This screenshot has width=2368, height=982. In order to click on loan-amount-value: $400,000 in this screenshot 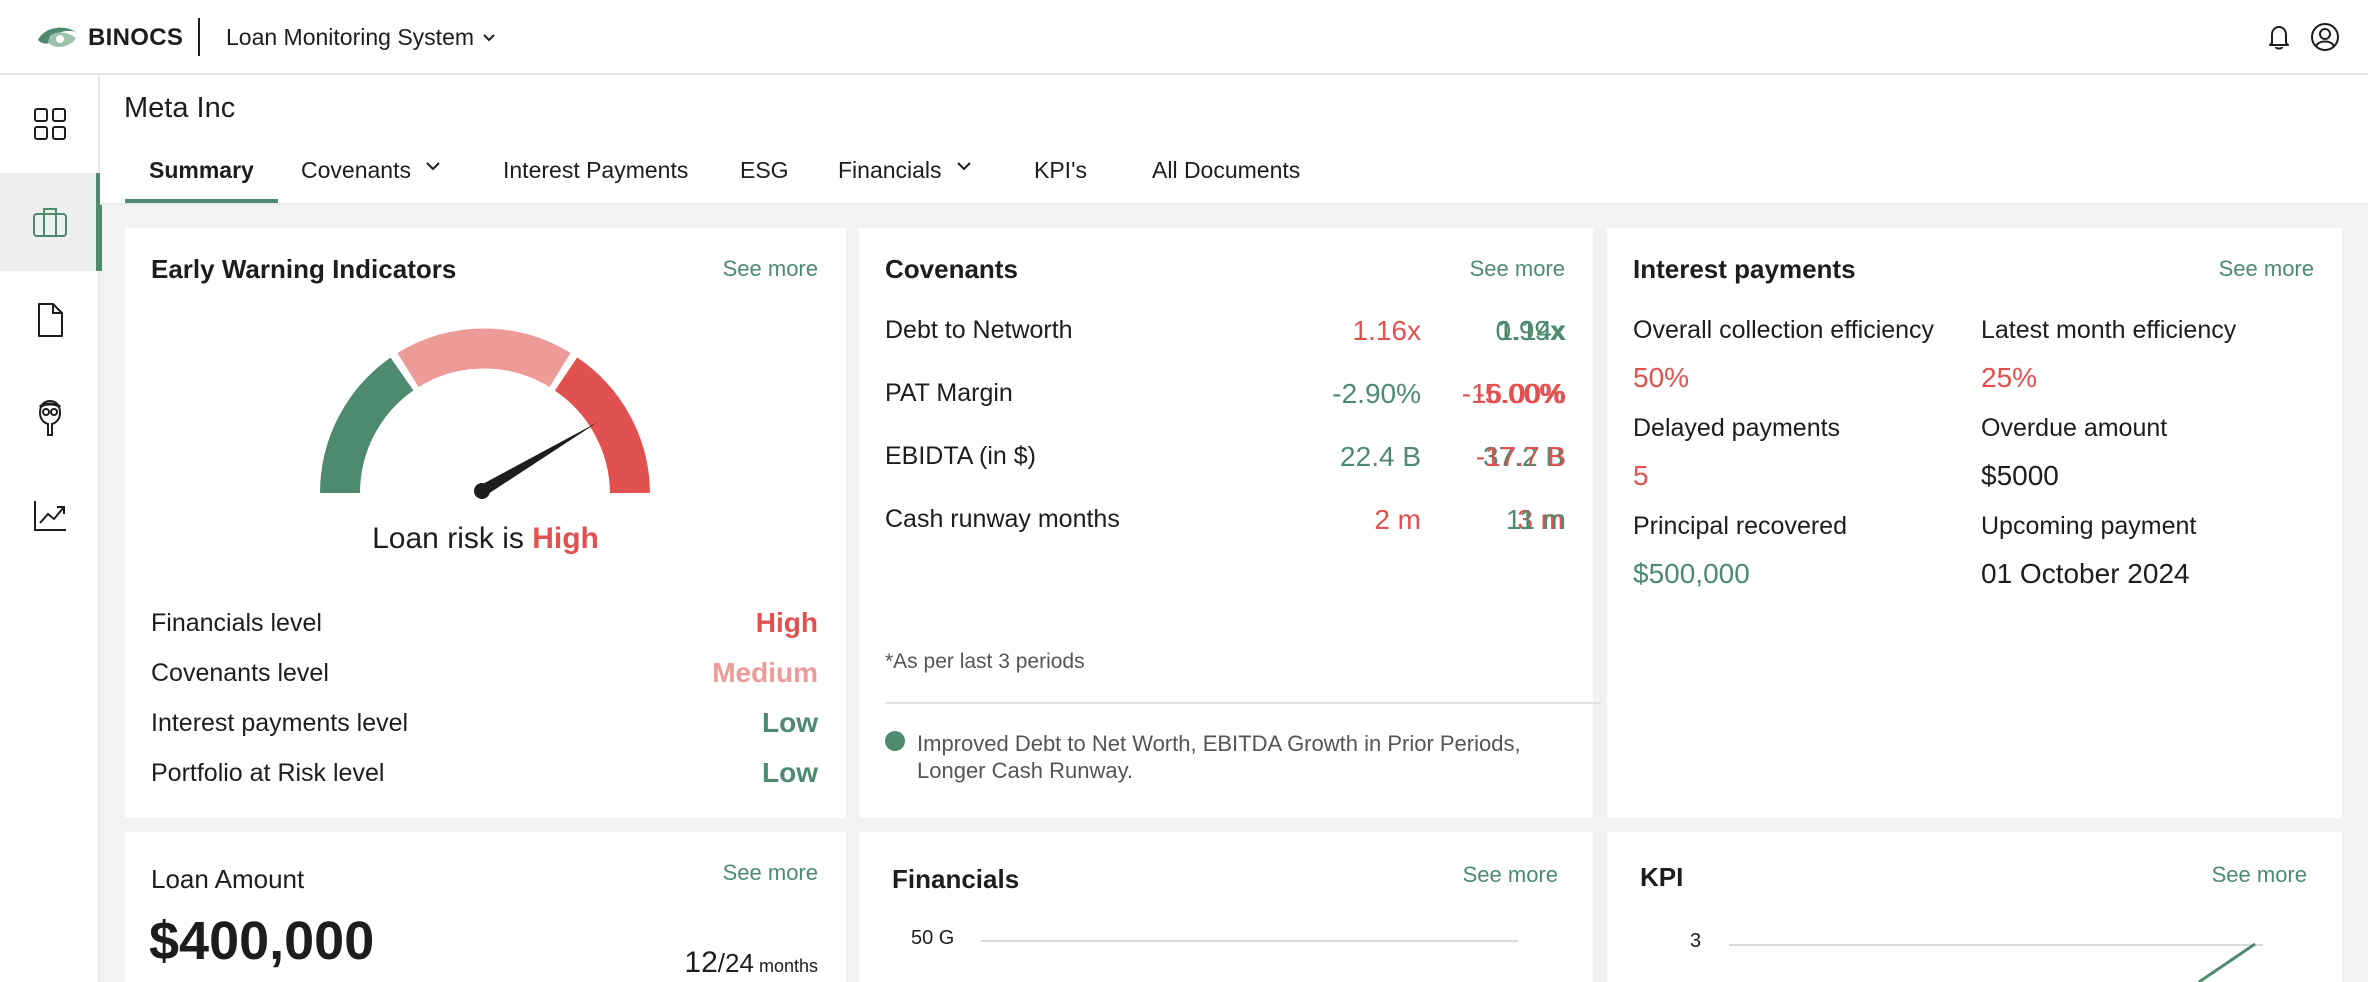, I will do `click(262, 941)`.